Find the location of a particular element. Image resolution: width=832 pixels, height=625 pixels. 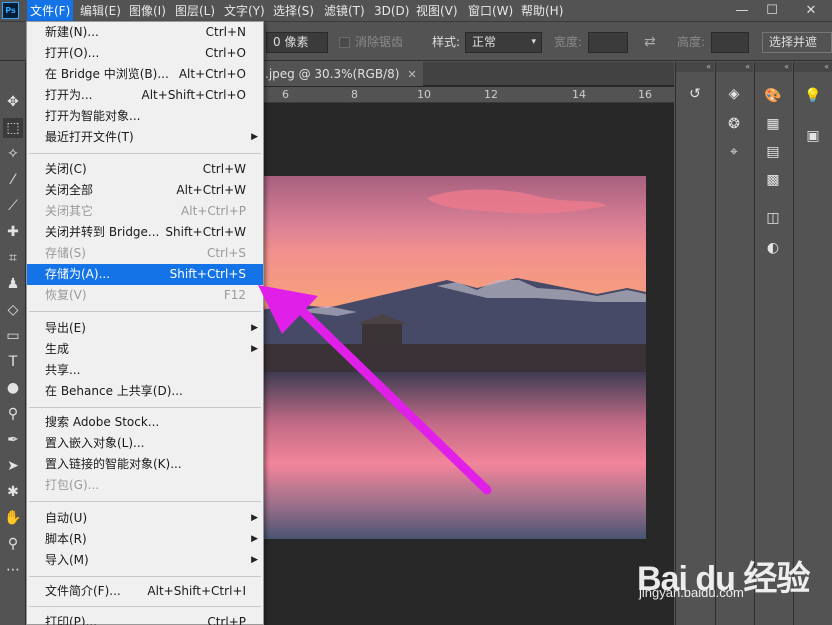

menu-window: 窗口(W) is located at coordinates (490, 11).